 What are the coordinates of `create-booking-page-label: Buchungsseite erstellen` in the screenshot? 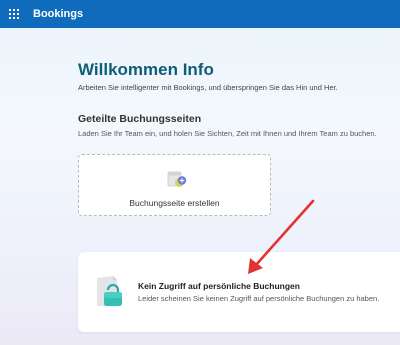 It's located at (174, 203).